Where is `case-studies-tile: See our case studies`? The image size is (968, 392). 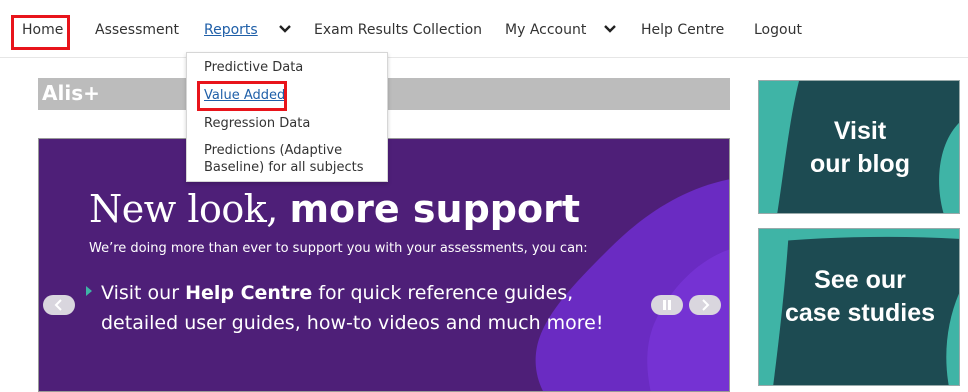 case-studies-tile: See our case studies is located at coordinates (859, 307).